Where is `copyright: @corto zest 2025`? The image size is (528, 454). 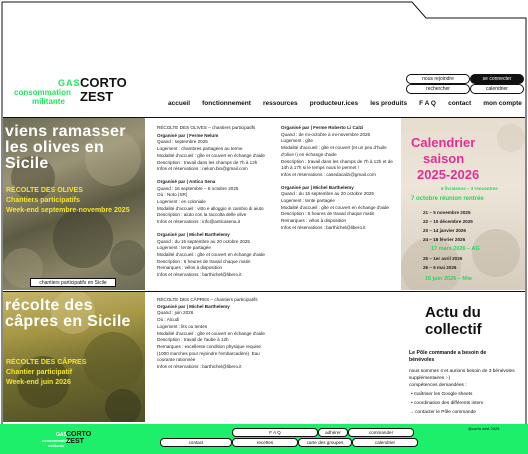
copyright: @corto zest 2025 is located at coordinates (484, 428).